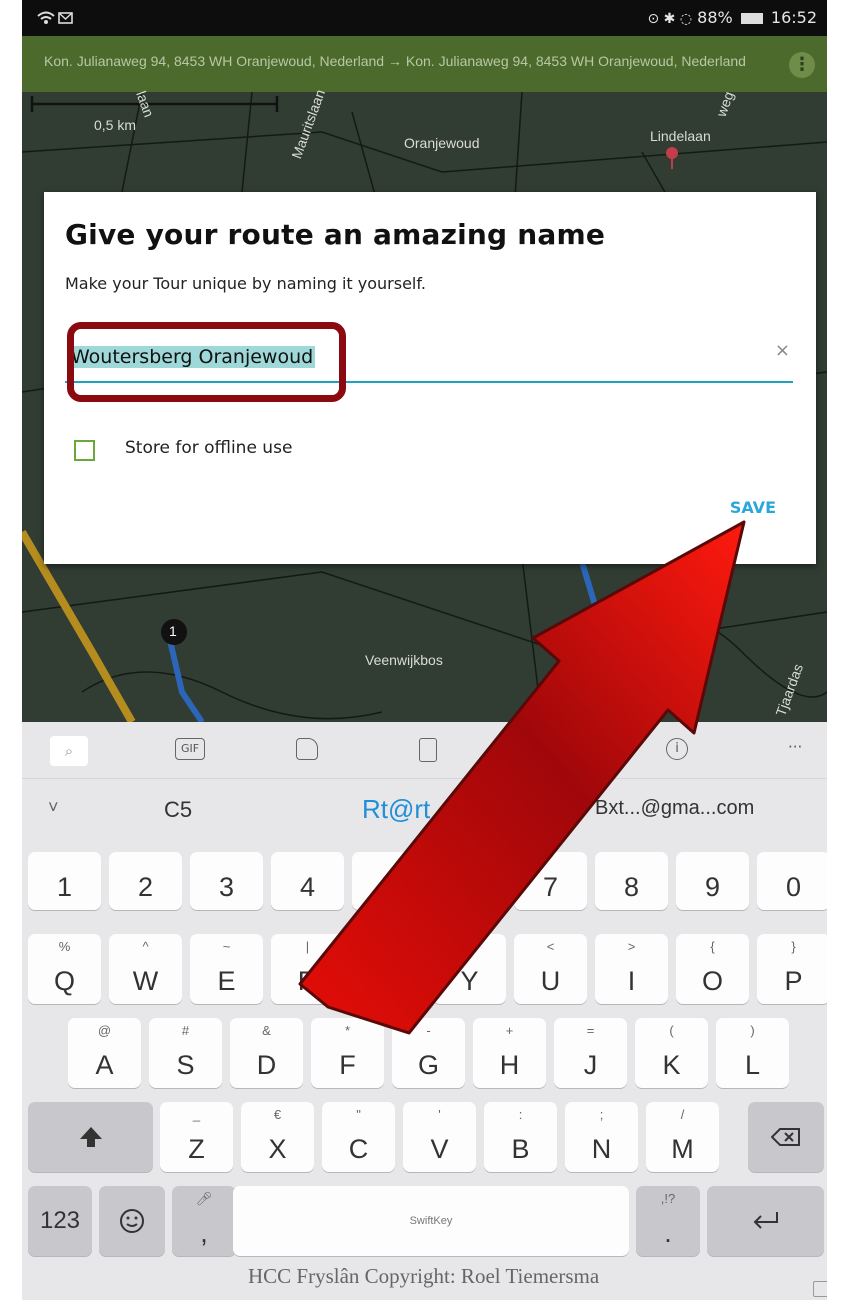  What do you see at coordinates (428, 1053) in the screenshot?
I see `key-g: -G` at bounding box center [428, 1053].